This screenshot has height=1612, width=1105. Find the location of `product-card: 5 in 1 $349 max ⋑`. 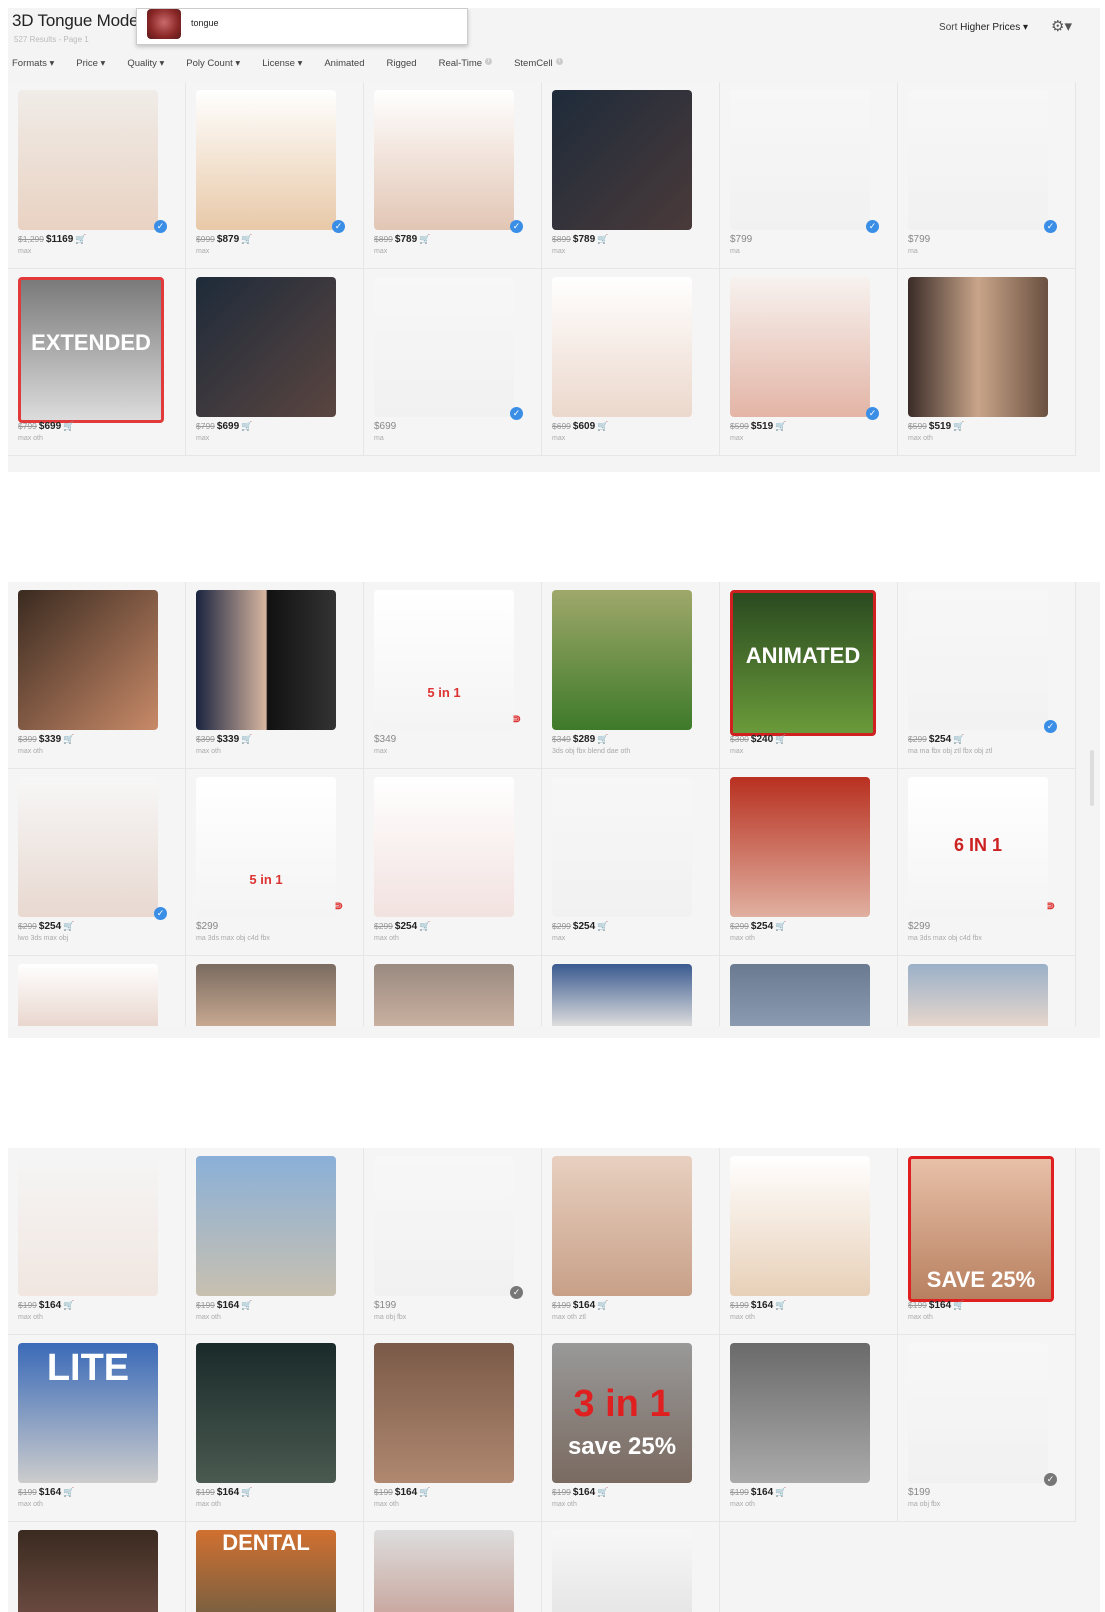

product-card: 5 in 1 $349 max ⋑ is located at coordinates (453, 675).